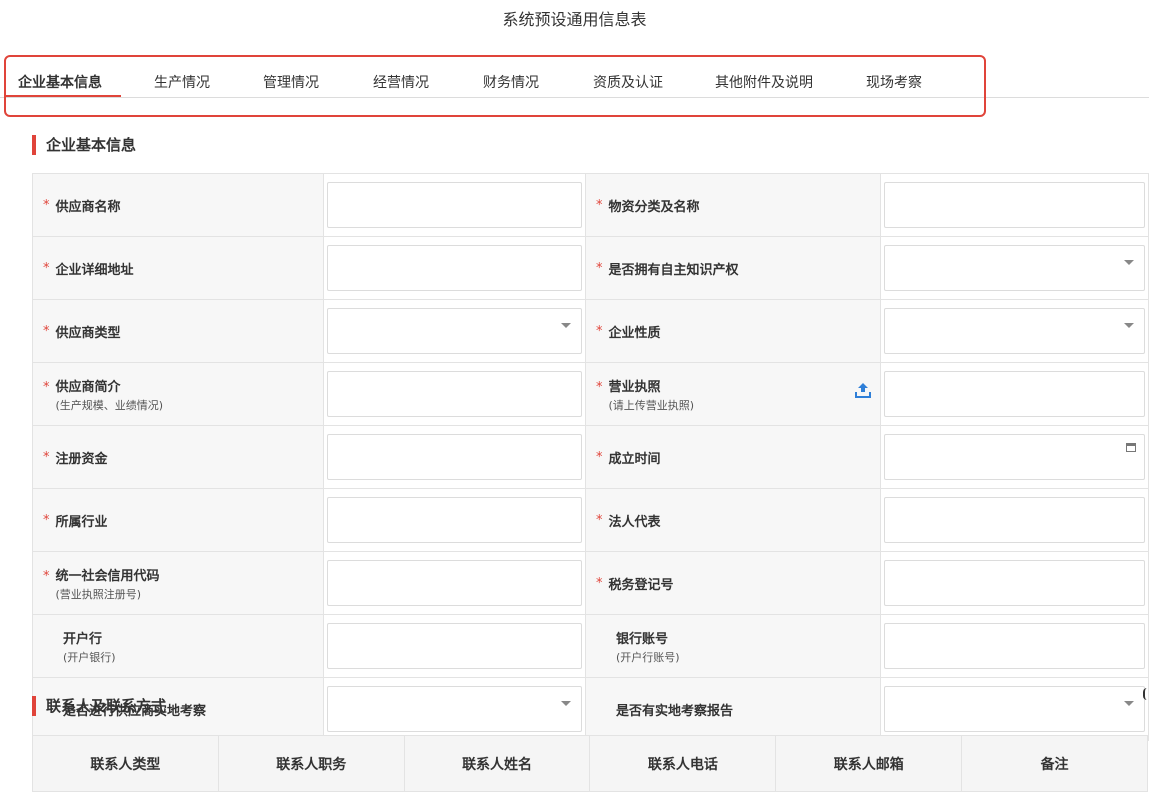 The height and width of the screenshot is (792, 1149). I want to click on tabs-highlight-box, so click(495, 86).